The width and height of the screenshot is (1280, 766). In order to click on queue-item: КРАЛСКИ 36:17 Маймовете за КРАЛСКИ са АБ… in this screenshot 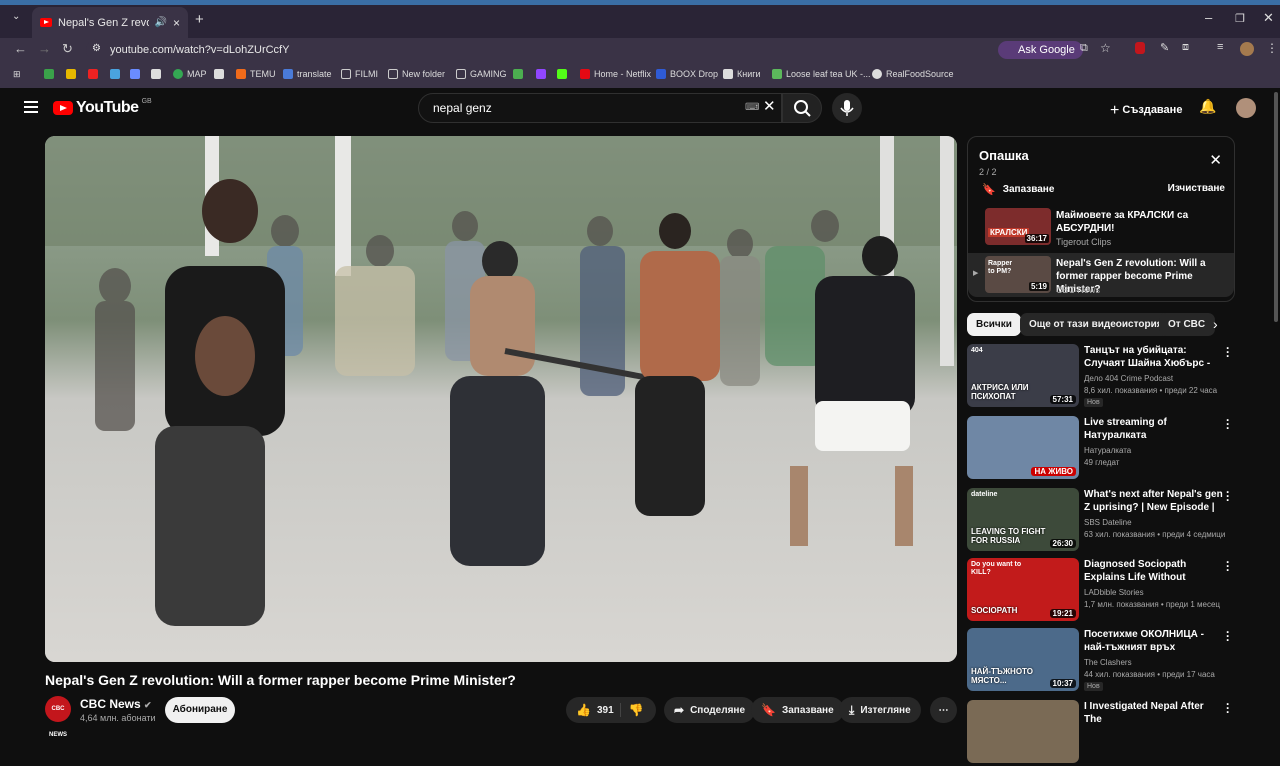, I will do `click(1101, 227)`.